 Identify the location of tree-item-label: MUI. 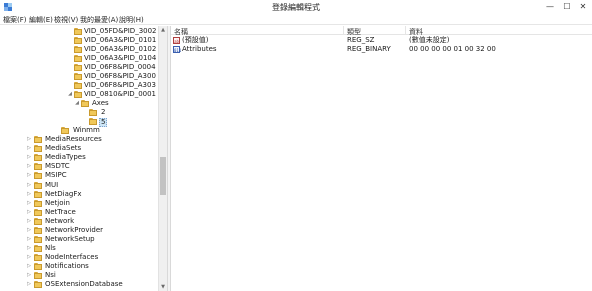
(52, 185).